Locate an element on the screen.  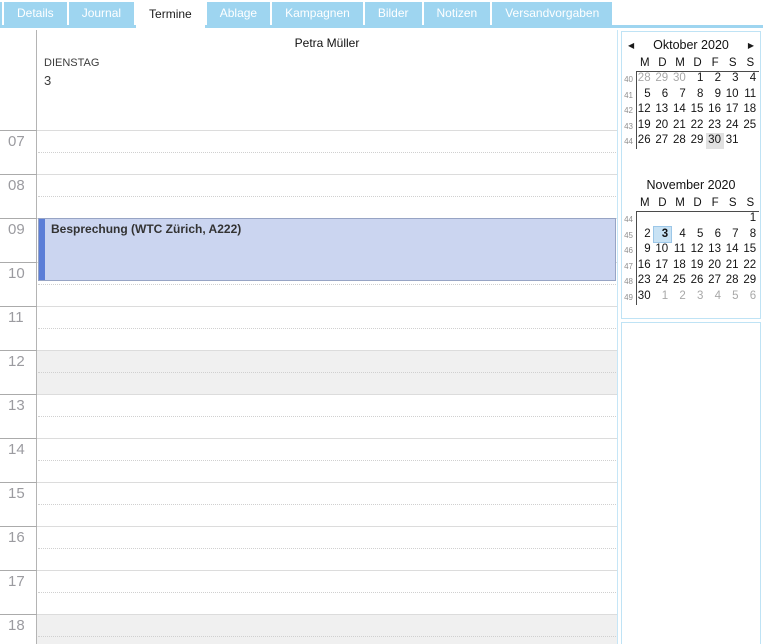
hour-gutter: 13 is located at coordinates (18, 416).